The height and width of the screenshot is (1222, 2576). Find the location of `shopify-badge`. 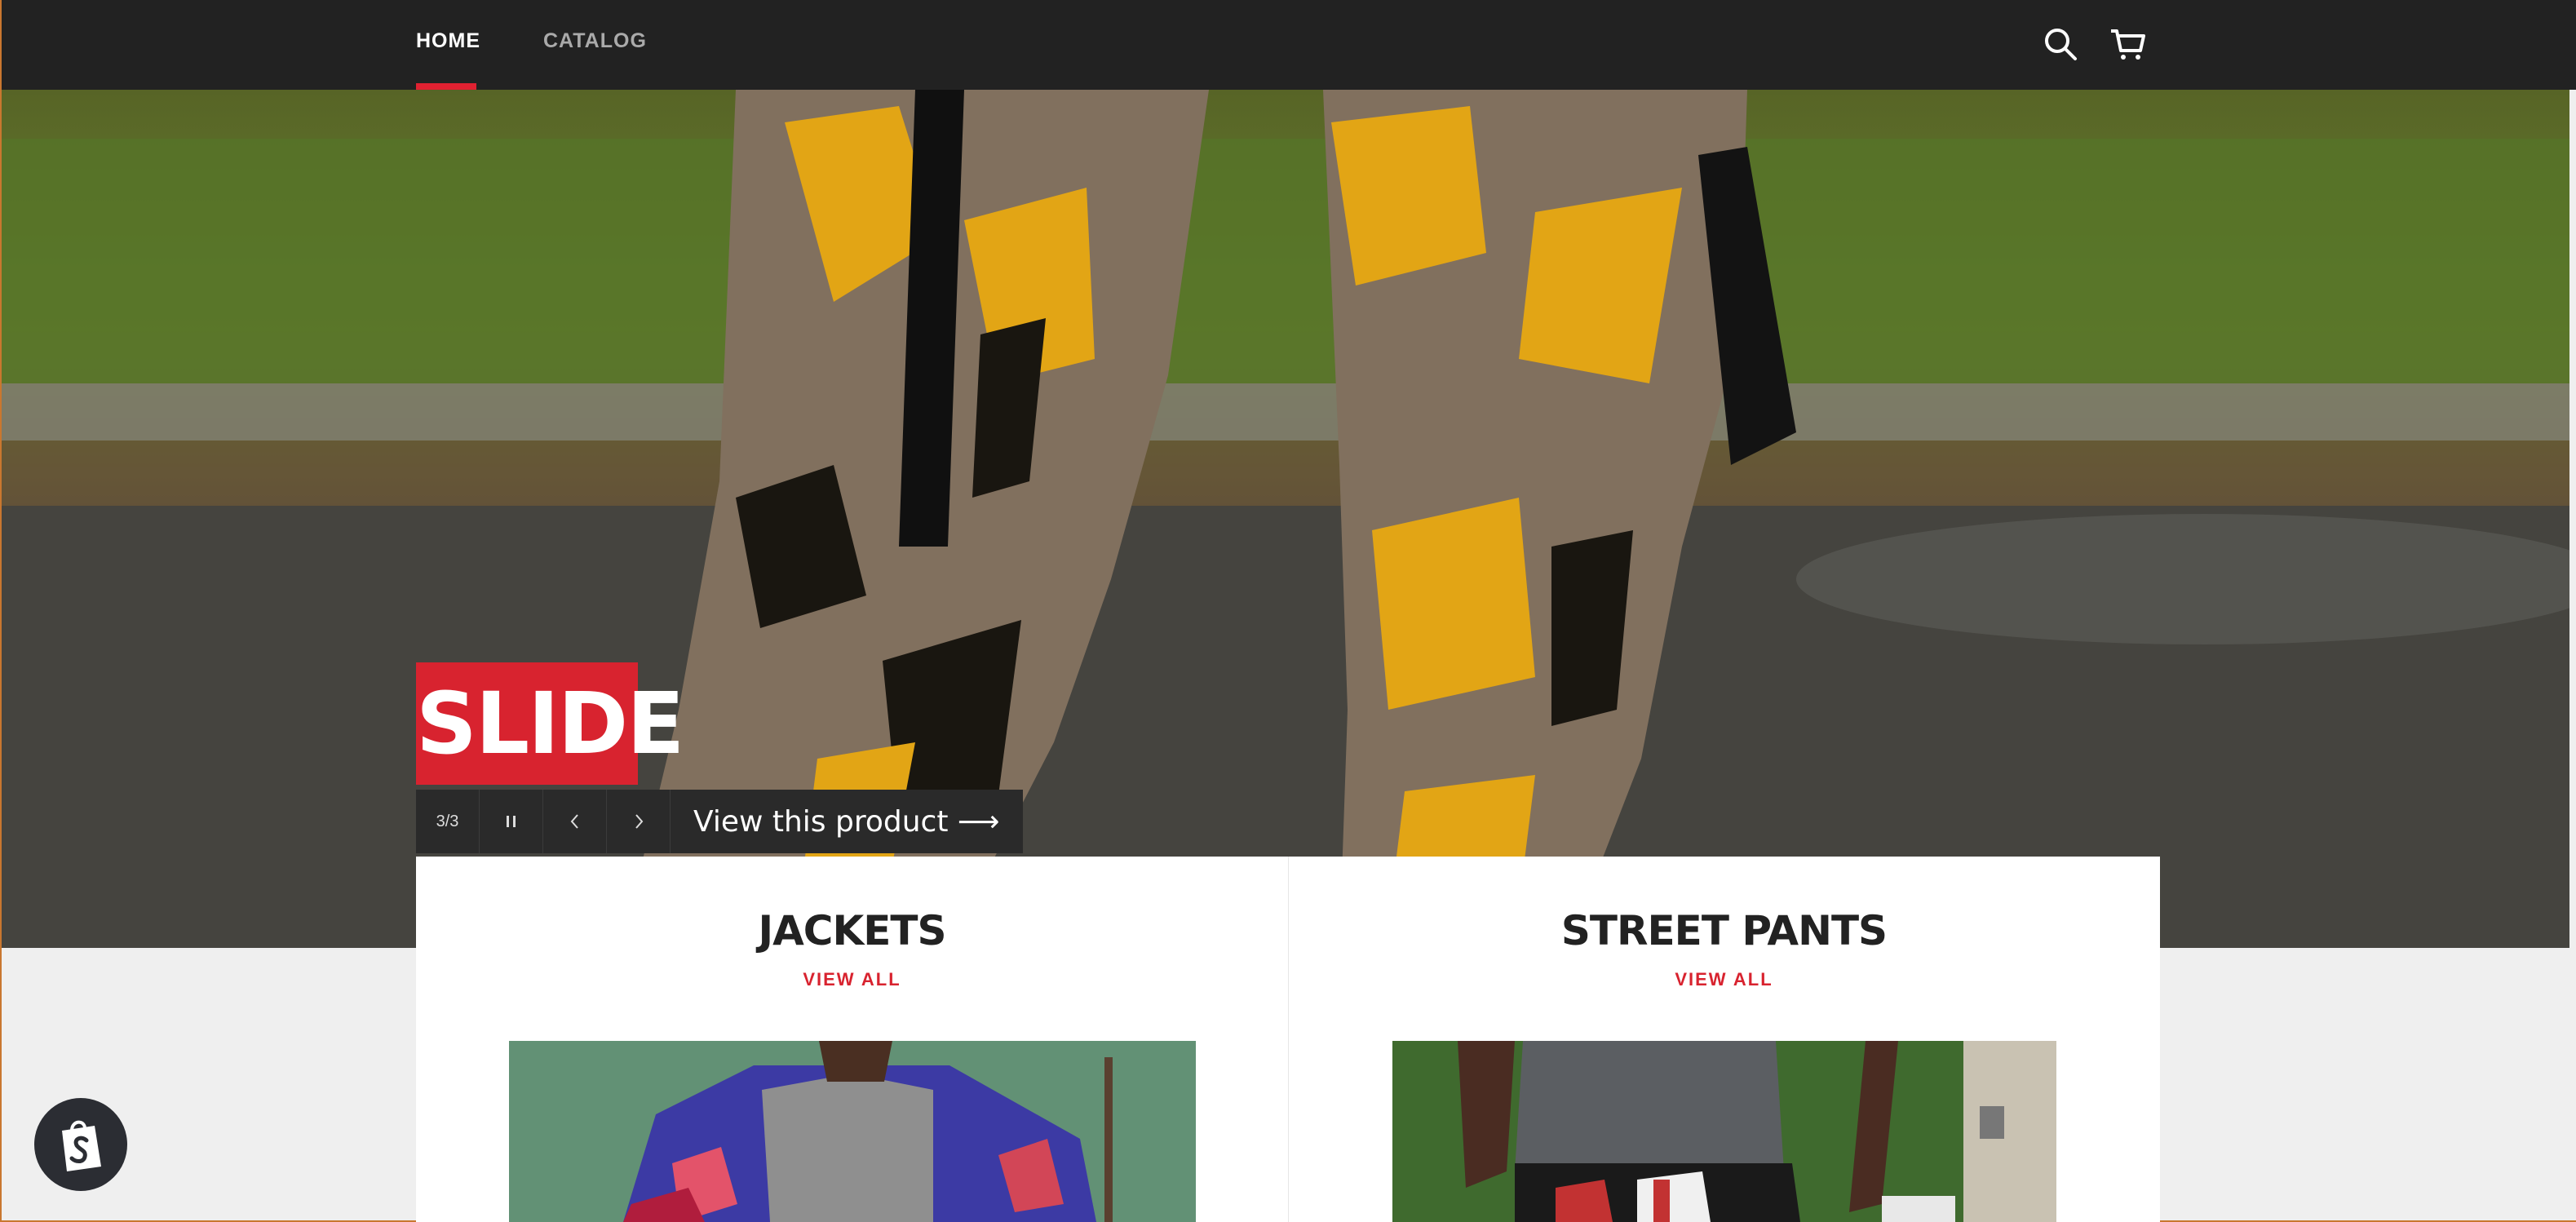

shopify-badge is located at coordinates (80, 1145).